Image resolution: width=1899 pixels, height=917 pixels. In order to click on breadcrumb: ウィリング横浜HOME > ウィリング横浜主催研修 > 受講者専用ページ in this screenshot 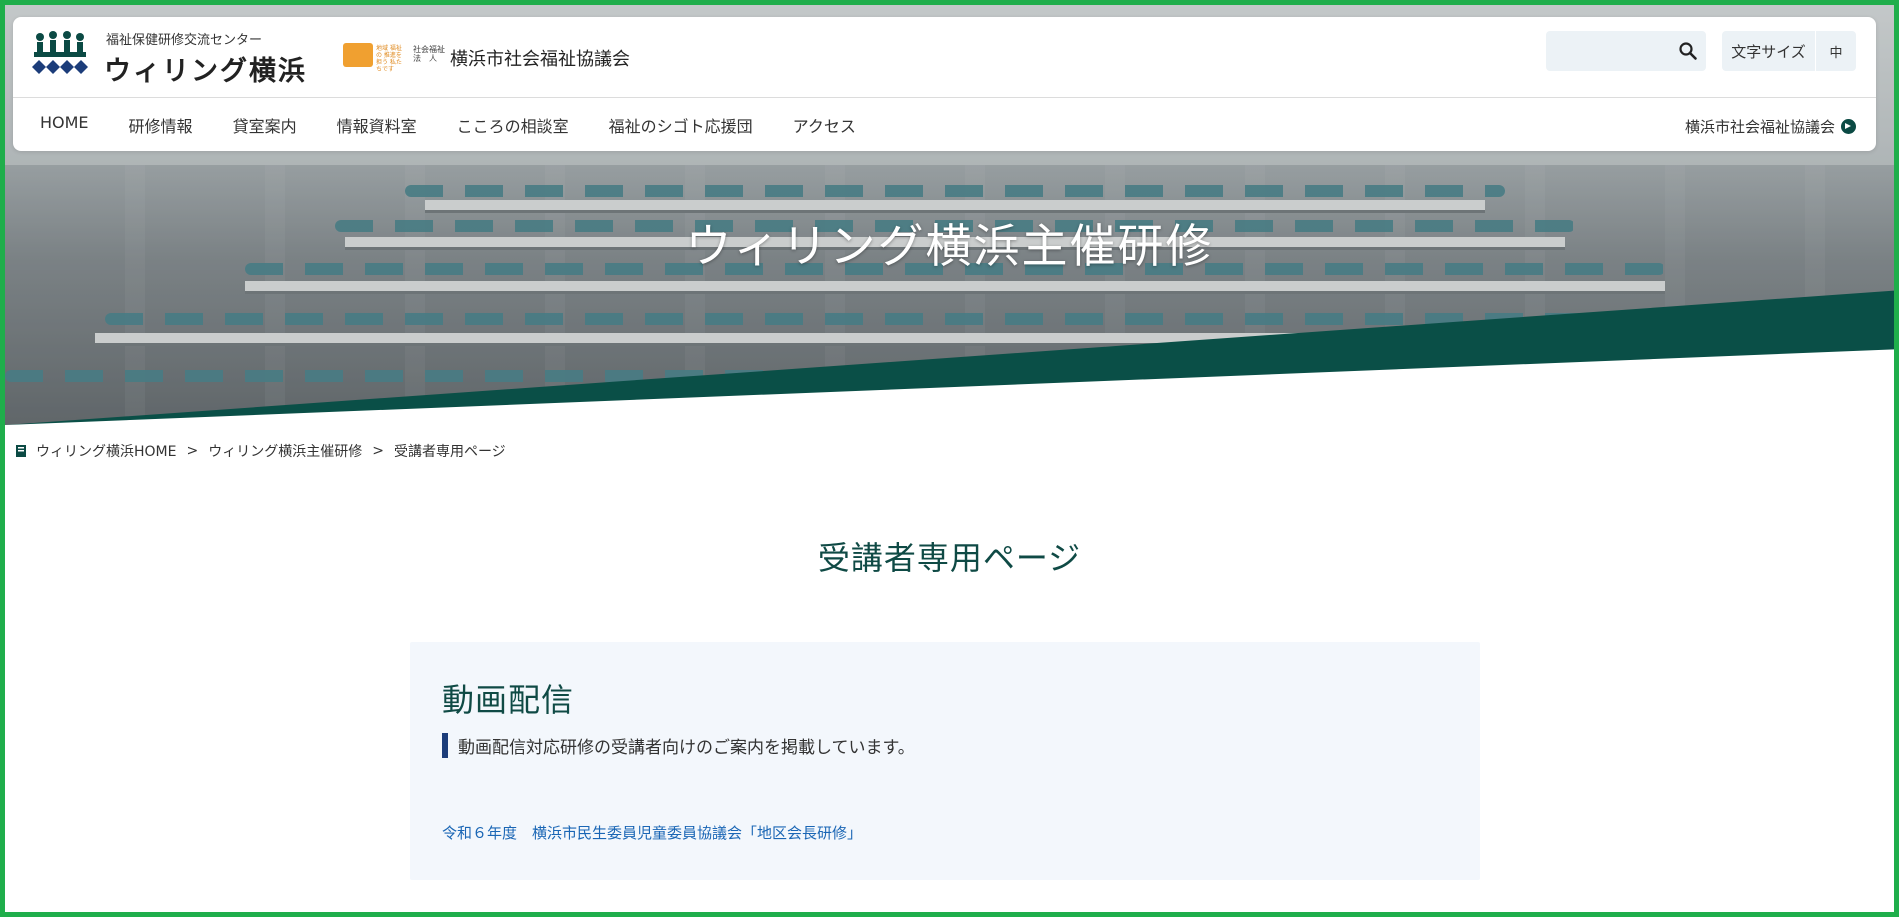, I will do `click(260, 451)`.